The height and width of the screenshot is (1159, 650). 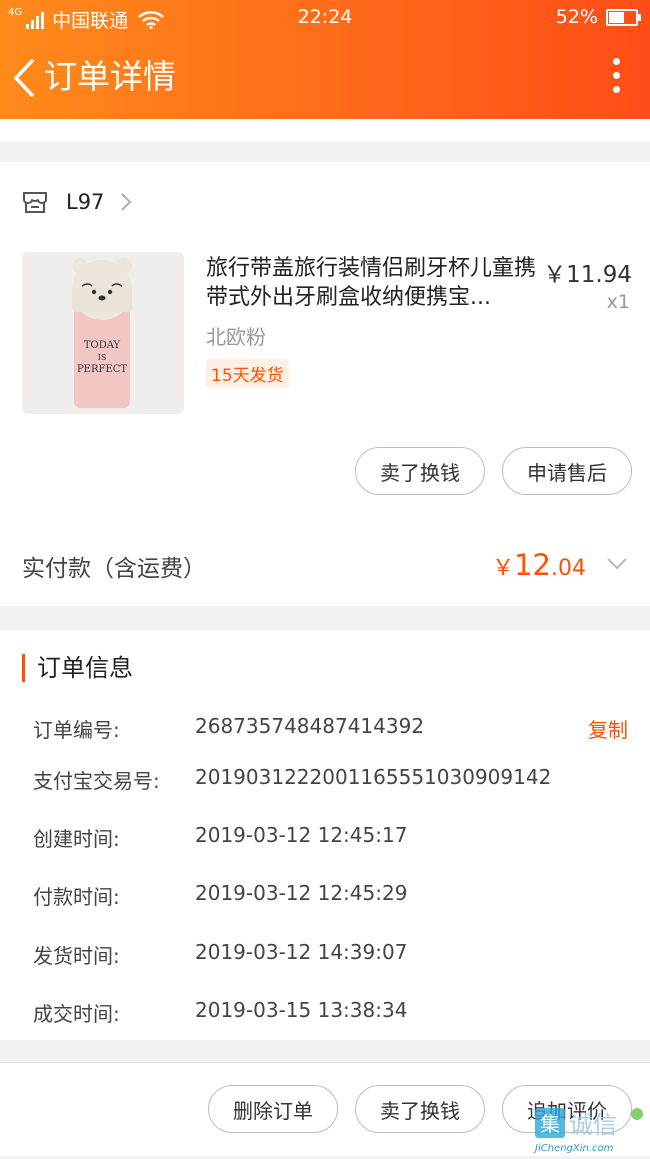 What do you see at coordinates (76, 897) in the screenshot?
I see `paid-time-label: 付款时间:` at bounding box center [76, 897].